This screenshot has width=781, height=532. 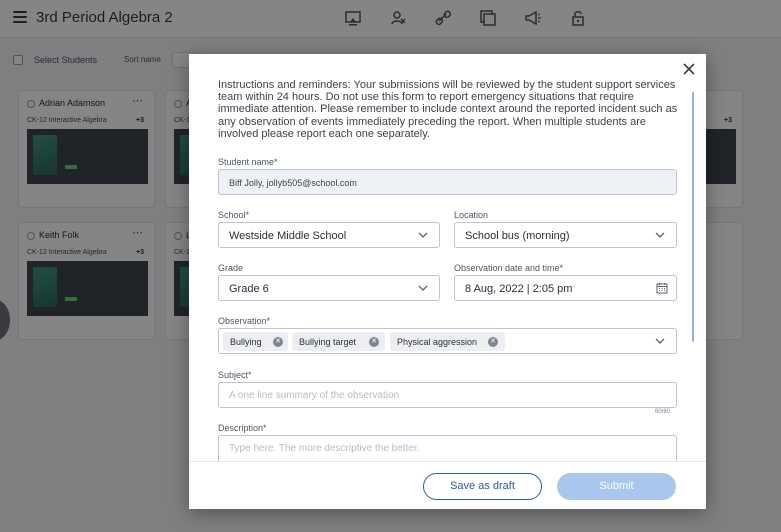 What do you see at coordinates (517, 236) in the screenshot?
I see `location-value: School bus (morning)` at bounding box center [517, 236].